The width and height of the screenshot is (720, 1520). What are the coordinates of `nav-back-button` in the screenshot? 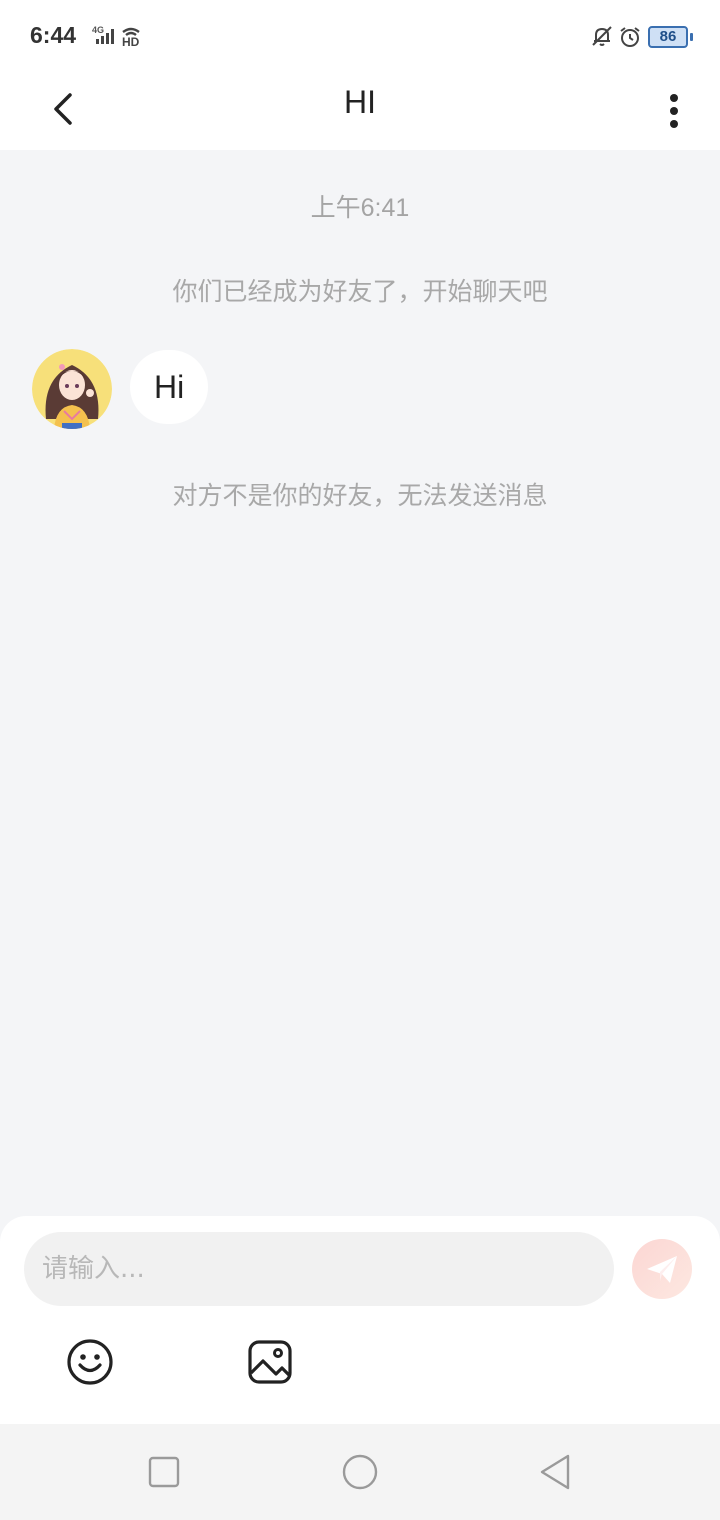 It's located at (556, 1472).